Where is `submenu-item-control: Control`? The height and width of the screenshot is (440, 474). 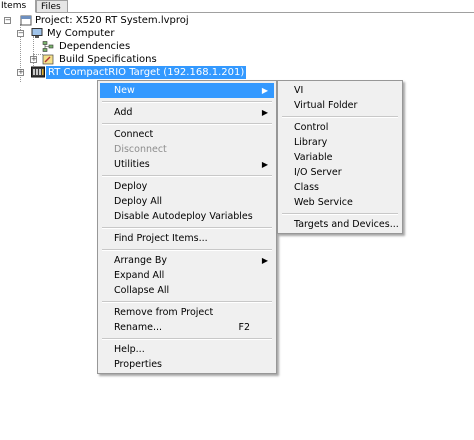
submenu-item-control: Control is located at coordinates (340, 127).